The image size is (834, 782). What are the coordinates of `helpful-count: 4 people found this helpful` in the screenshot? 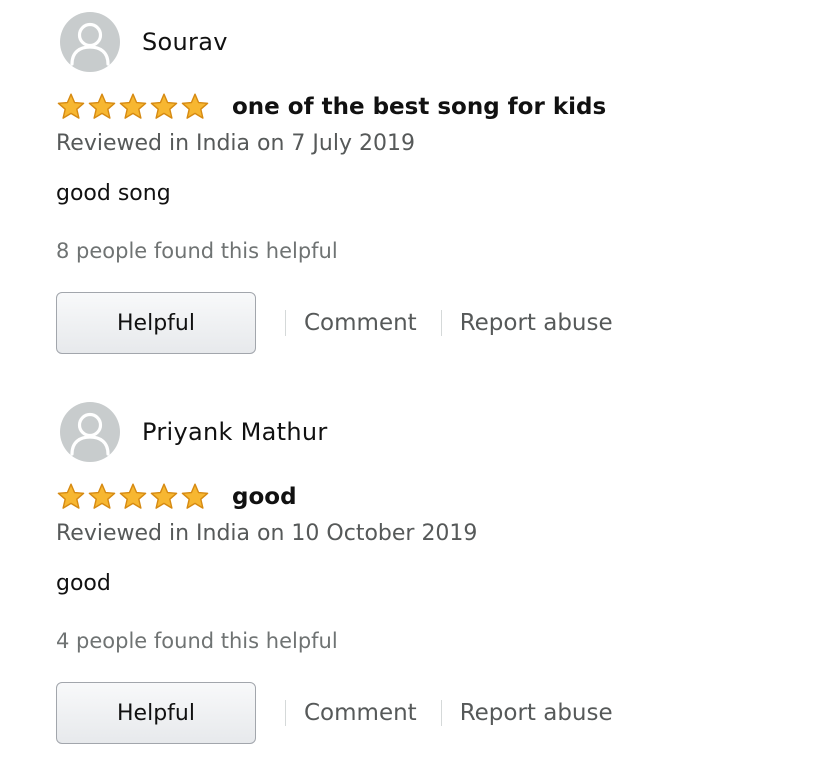 It's located at (197, 641).